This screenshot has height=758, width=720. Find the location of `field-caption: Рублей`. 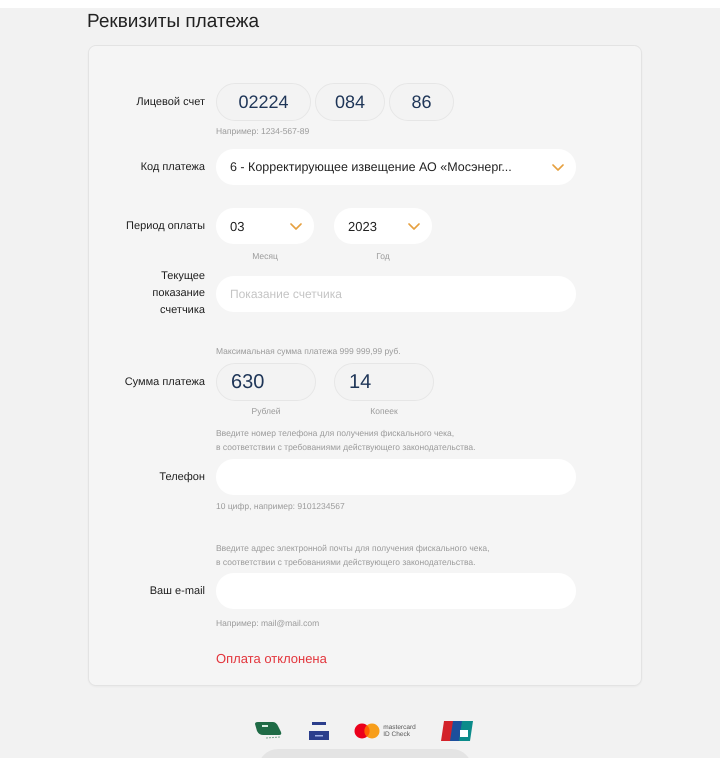

field-caption: Рублей is located at coordinates (266, 411).